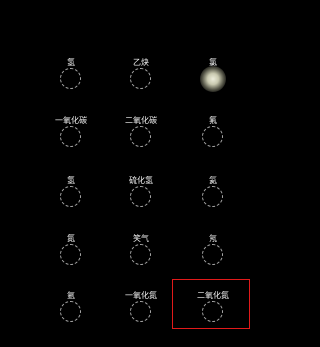 The width and height of the screenshot is (320, 347). I want to click on gas-cell-argon: 氩, so click(71, 319).